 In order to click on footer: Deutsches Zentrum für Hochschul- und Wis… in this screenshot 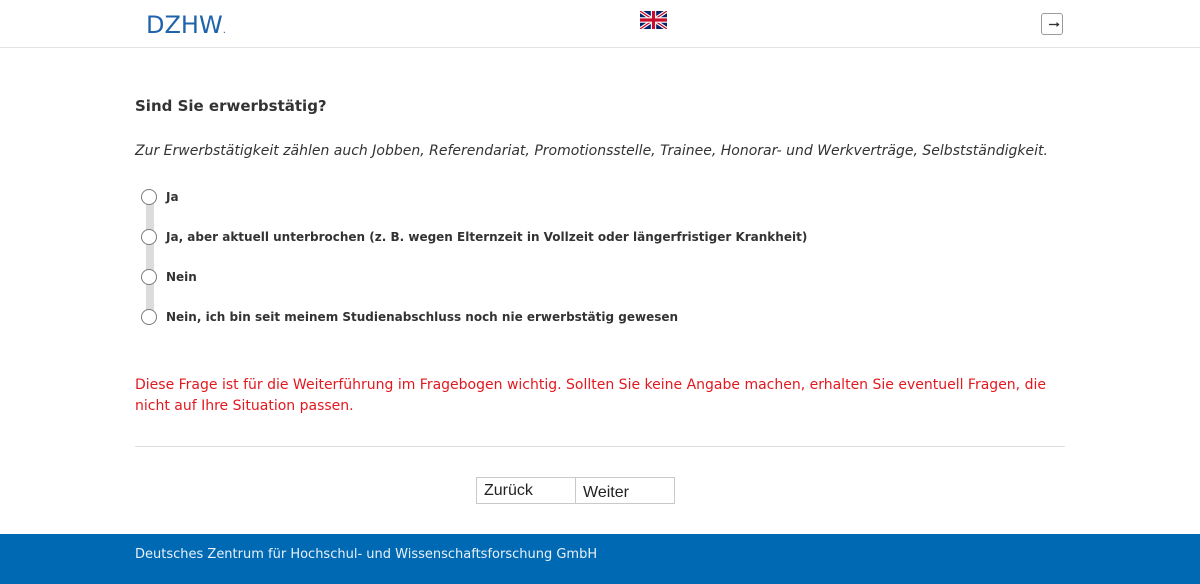, I will do `click(600, 559)`.